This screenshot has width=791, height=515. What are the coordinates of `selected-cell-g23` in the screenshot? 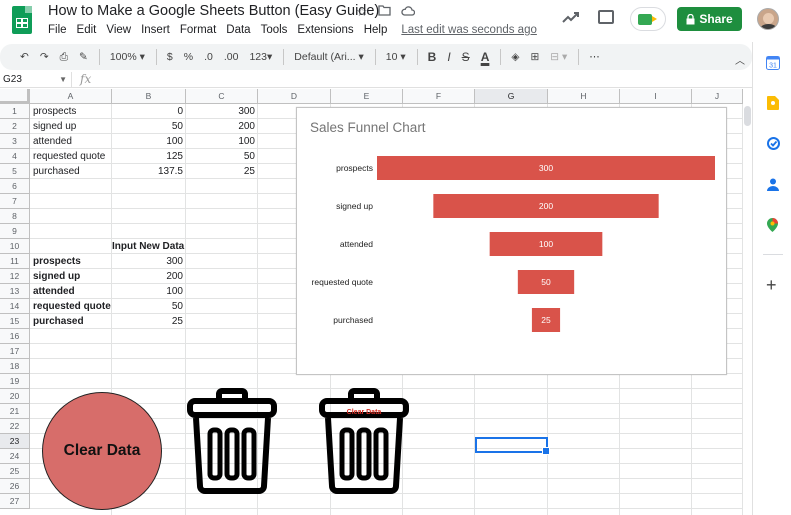 It's located at (512, 446).